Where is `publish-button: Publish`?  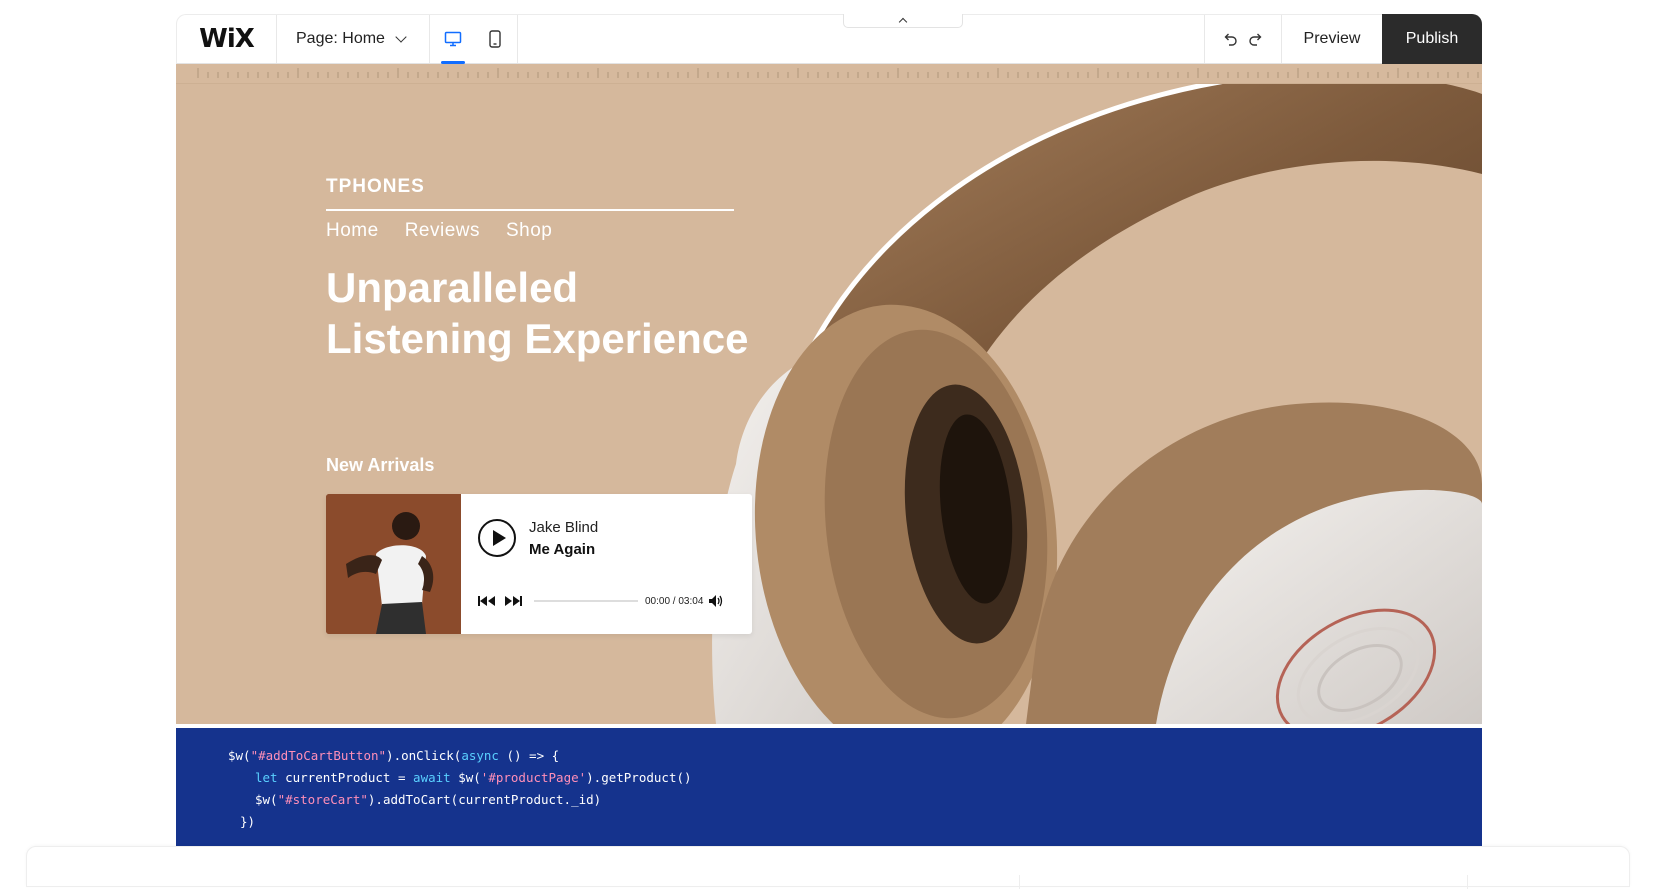
publish-button: Publish is located at coordinates (1432, 39).